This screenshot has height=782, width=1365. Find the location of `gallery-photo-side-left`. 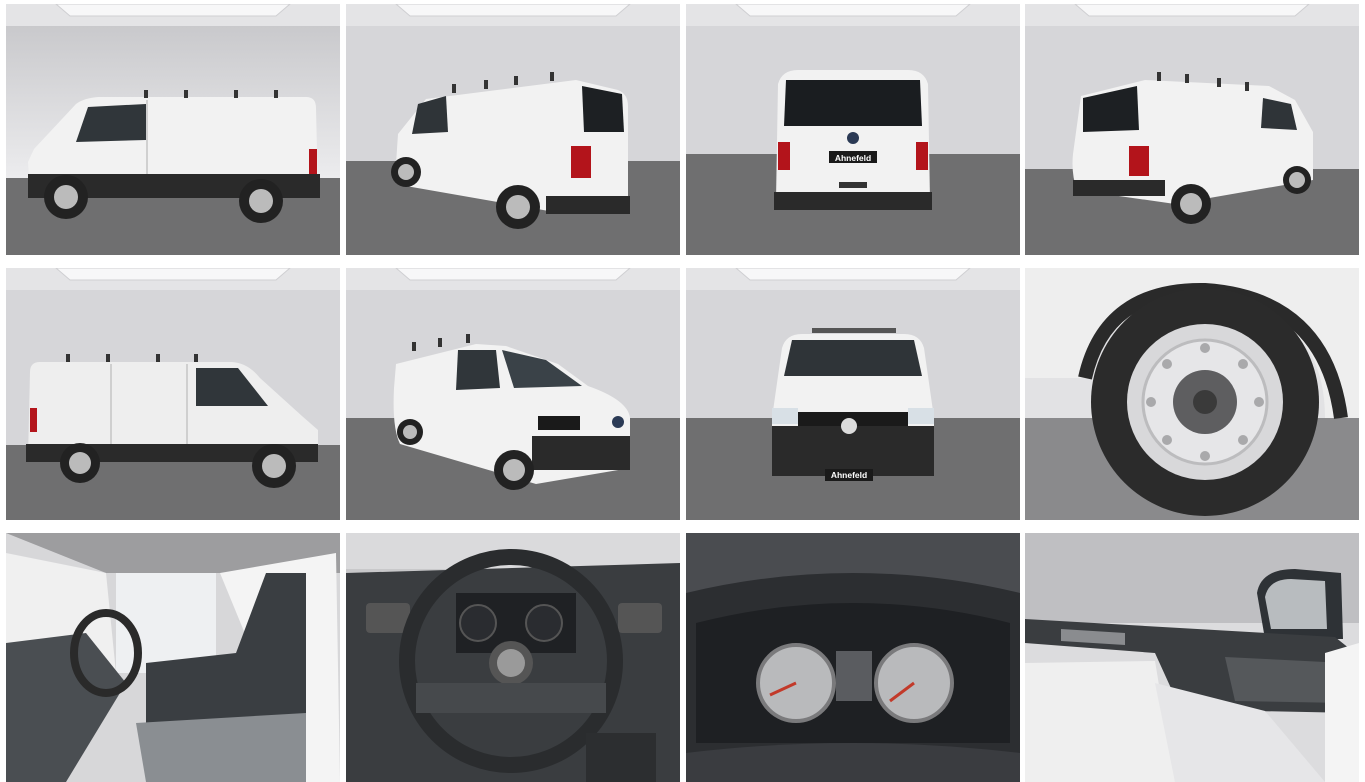

gallery-photo-side-left is located at coordinates (173, 129).